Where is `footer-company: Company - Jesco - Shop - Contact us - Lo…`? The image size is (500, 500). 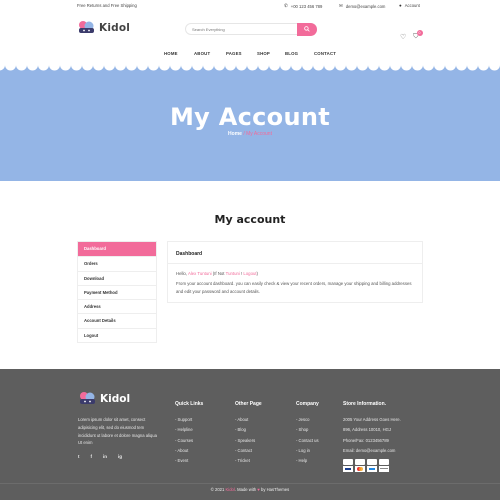
footer-company: Company - Jesco - Shop - Contact us - Lo… is located at coordinates (307, 434).